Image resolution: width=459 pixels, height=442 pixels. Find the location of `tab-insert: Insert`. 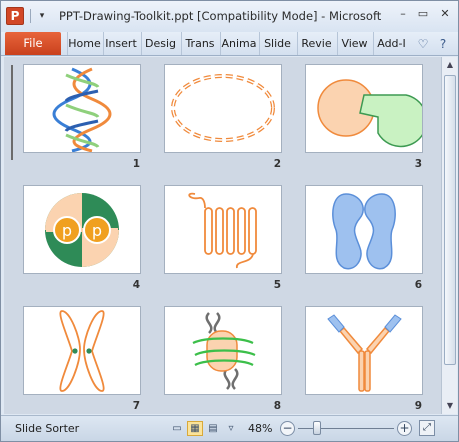

tab-insert: Insert is located at coordinates (120, 43).